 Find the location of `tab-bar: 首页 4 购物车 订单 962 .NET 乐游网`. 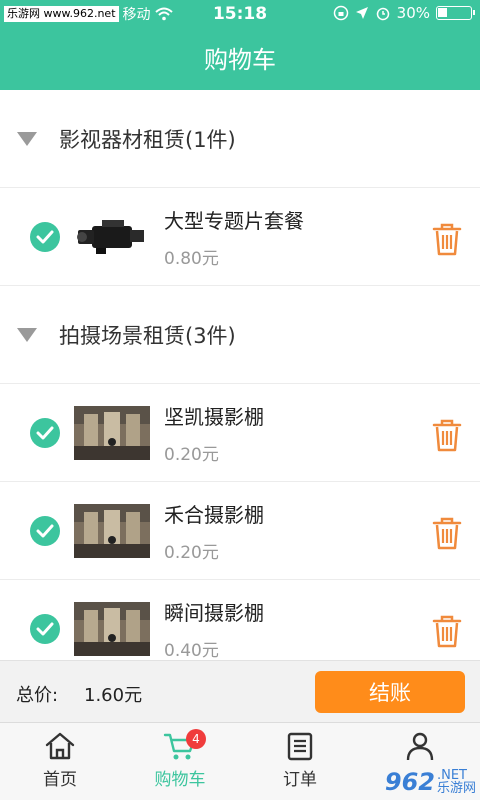

tab-bar: 首页 4 购物车 订单 962 .NET 乐游网 is located at coordinates (240, 761).